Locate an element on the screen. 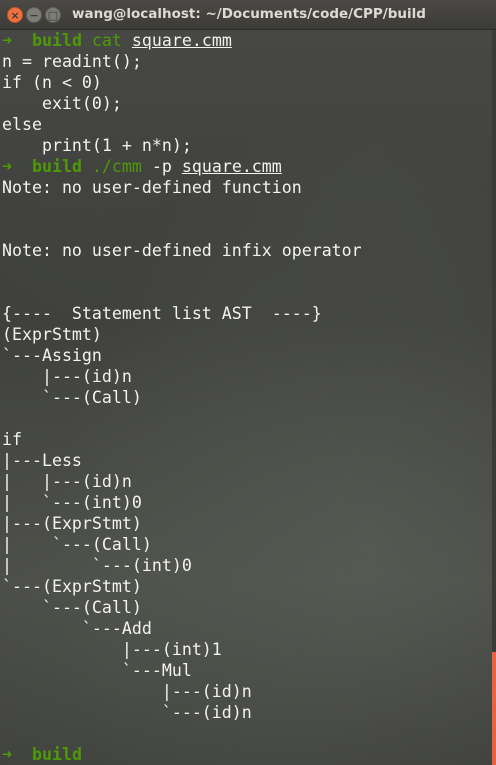  prompt-line: ➜ build cat square.cmm is located at coordinates (247, 40).